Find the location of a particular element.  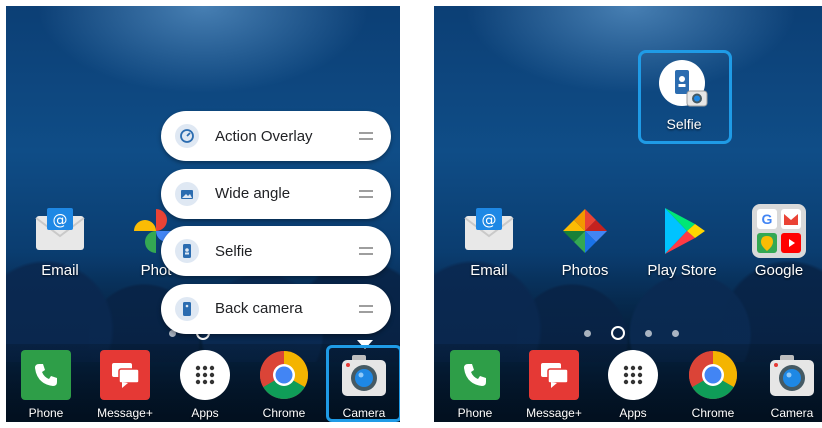

shortcut-wide-angle: Wide angle is located at coordinates (276, 193).